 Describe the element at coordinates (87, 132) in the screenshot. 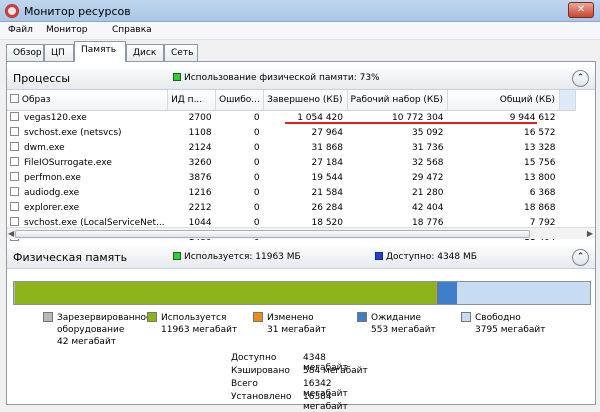

I see `process-image: svchost.exe (netsvcs)` at that location.